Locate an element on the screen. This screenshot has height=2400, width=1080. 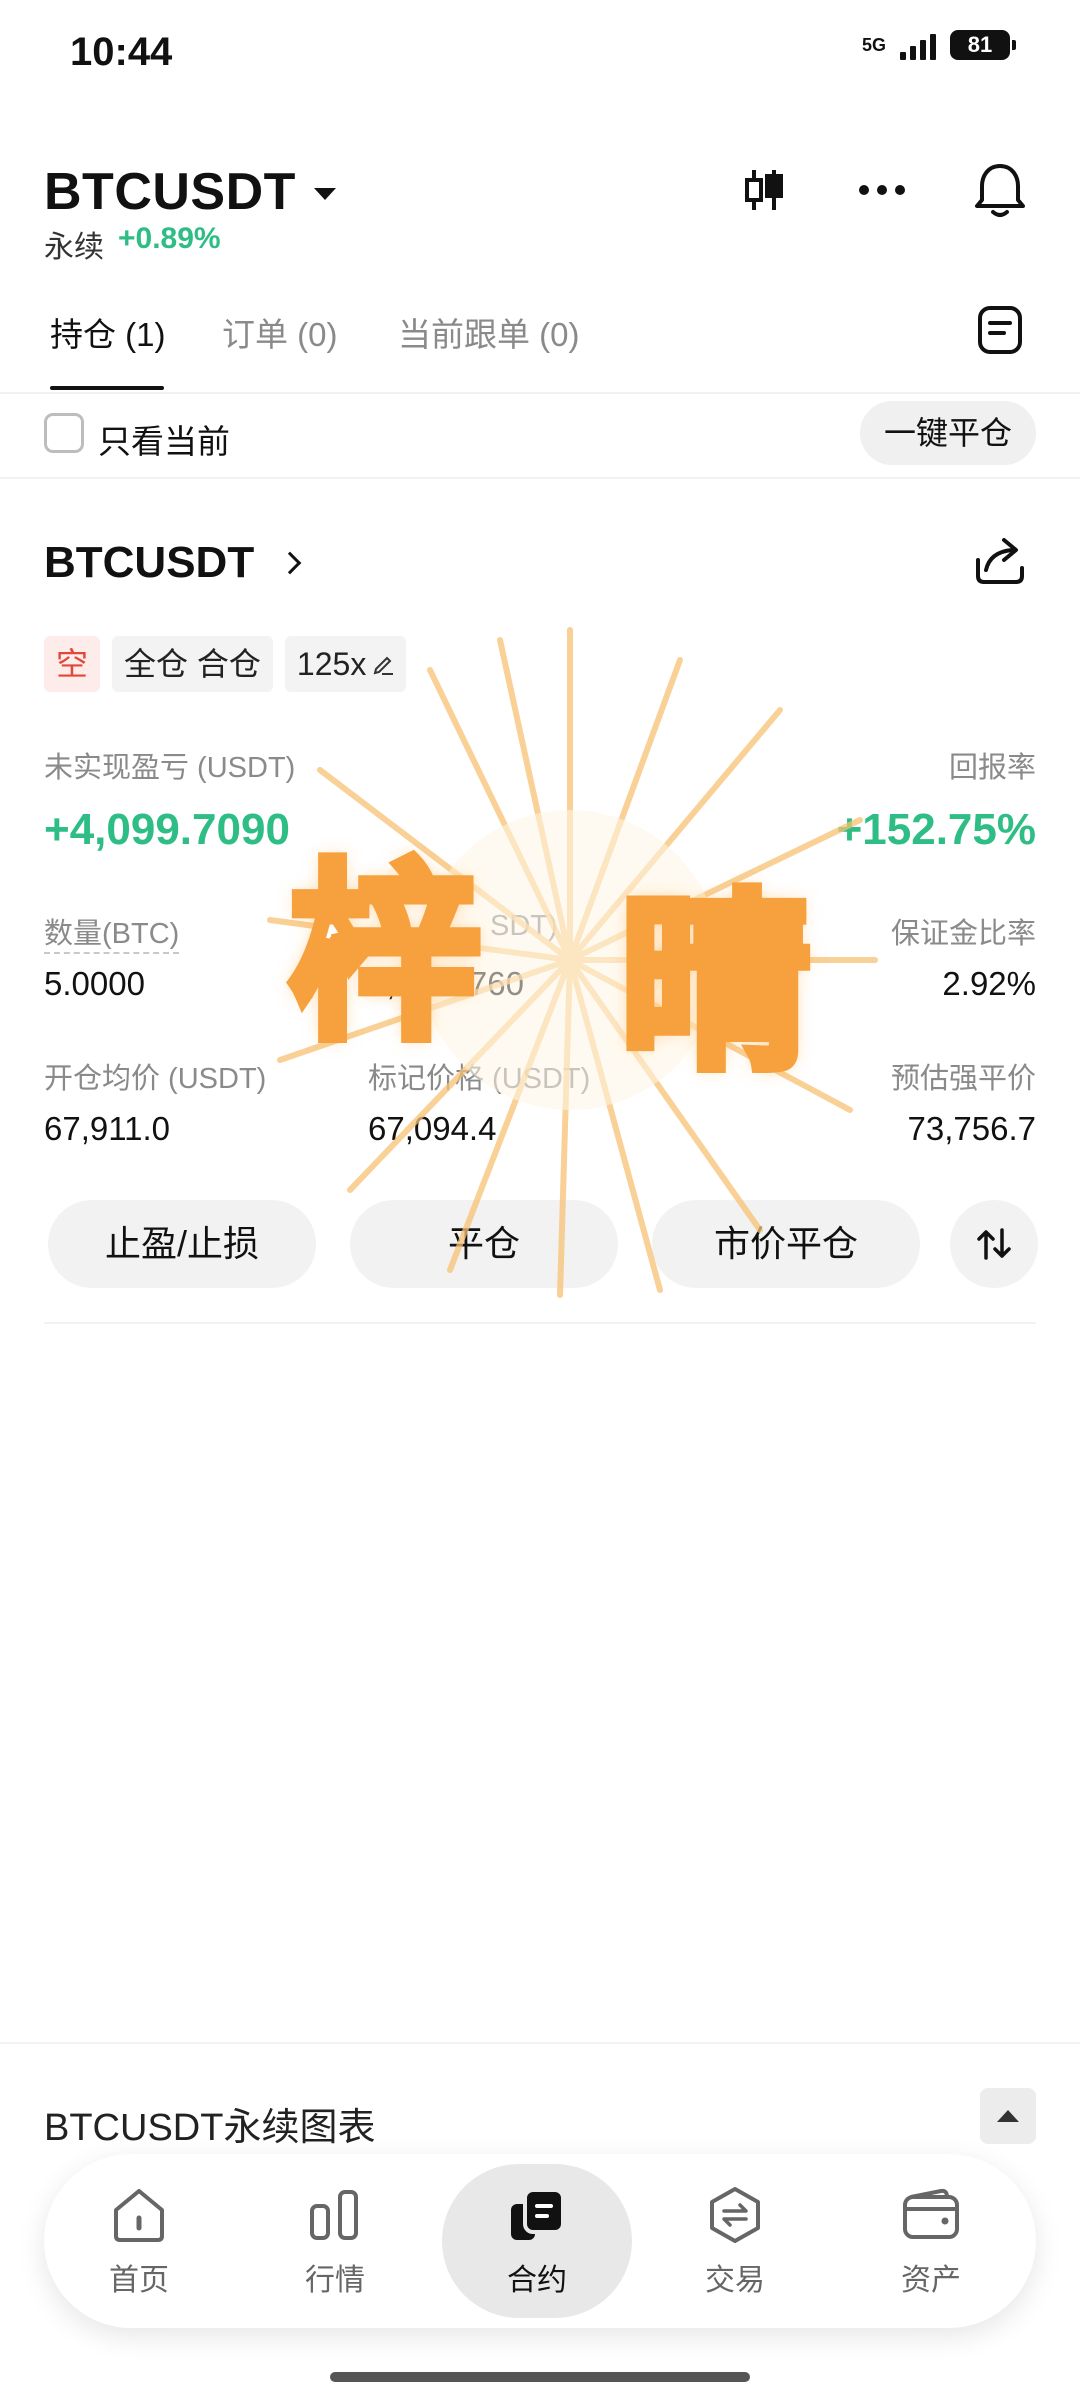
document-icon is located at coordinates (1000, 330).